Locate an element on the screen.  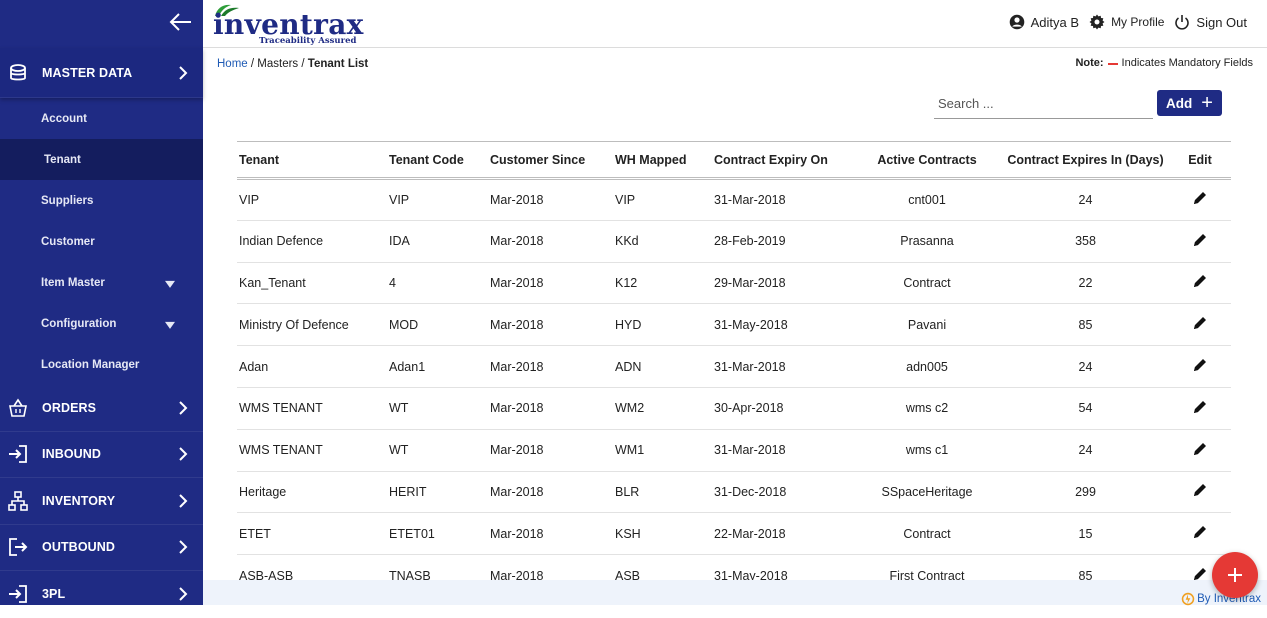
table-cell: 4 is located at coordinates (437, 283).